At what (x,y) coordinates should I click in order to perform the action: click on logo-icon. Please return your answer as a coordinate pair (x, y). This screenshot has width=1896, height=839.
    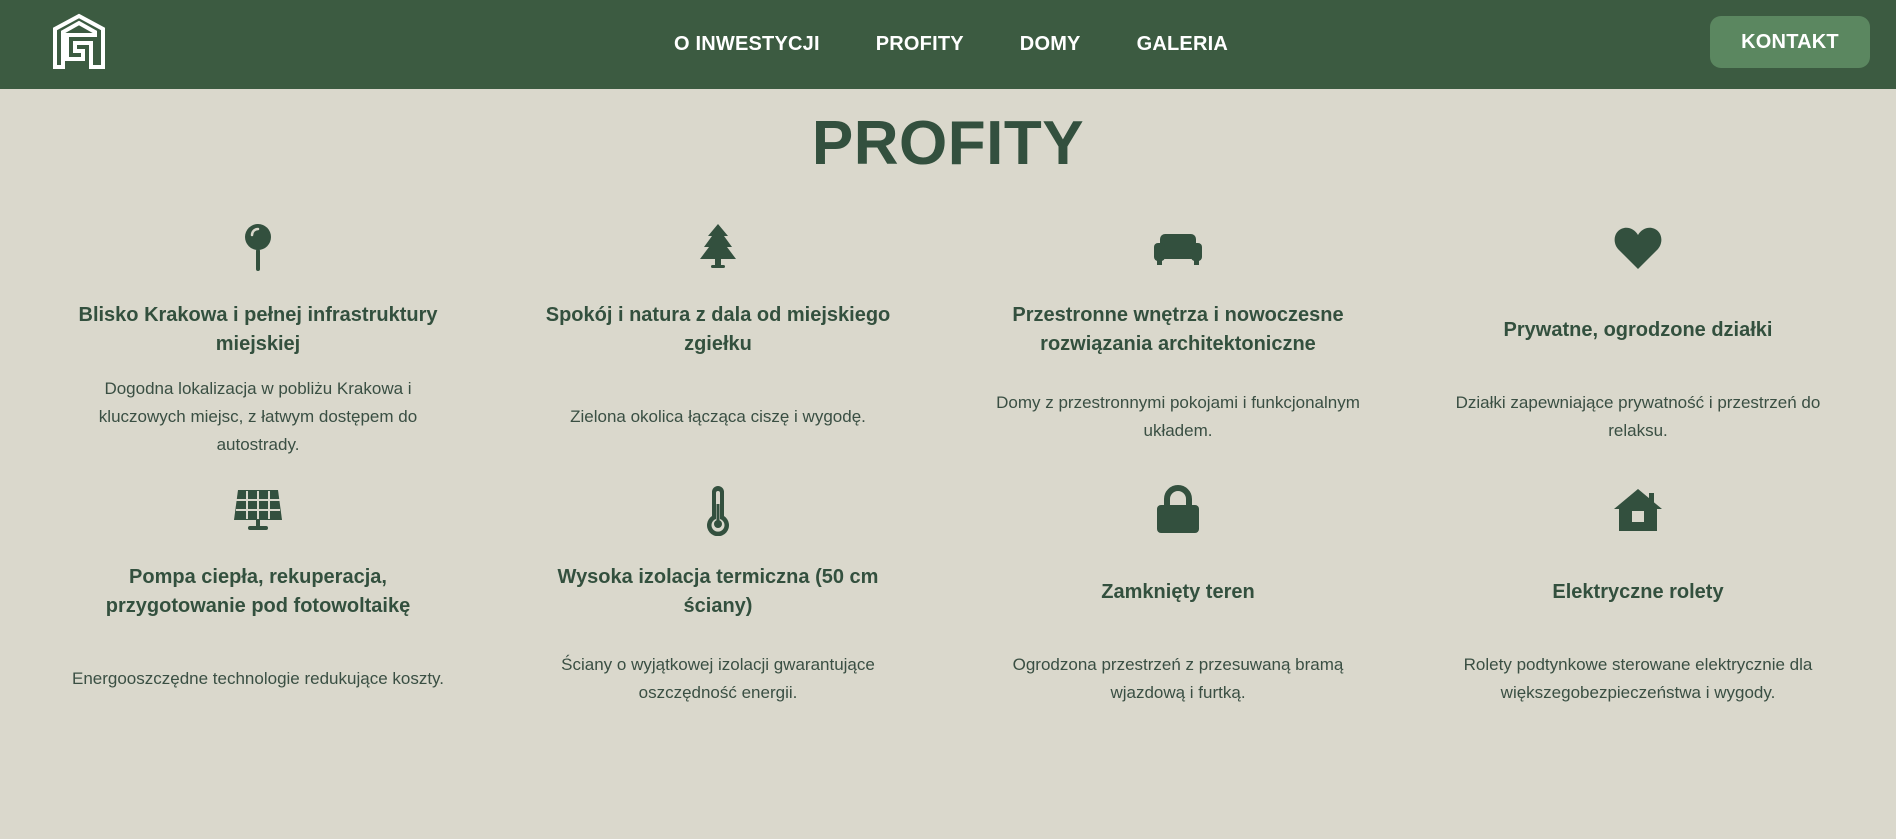
    Looking at the image, I should click on (79, 42).